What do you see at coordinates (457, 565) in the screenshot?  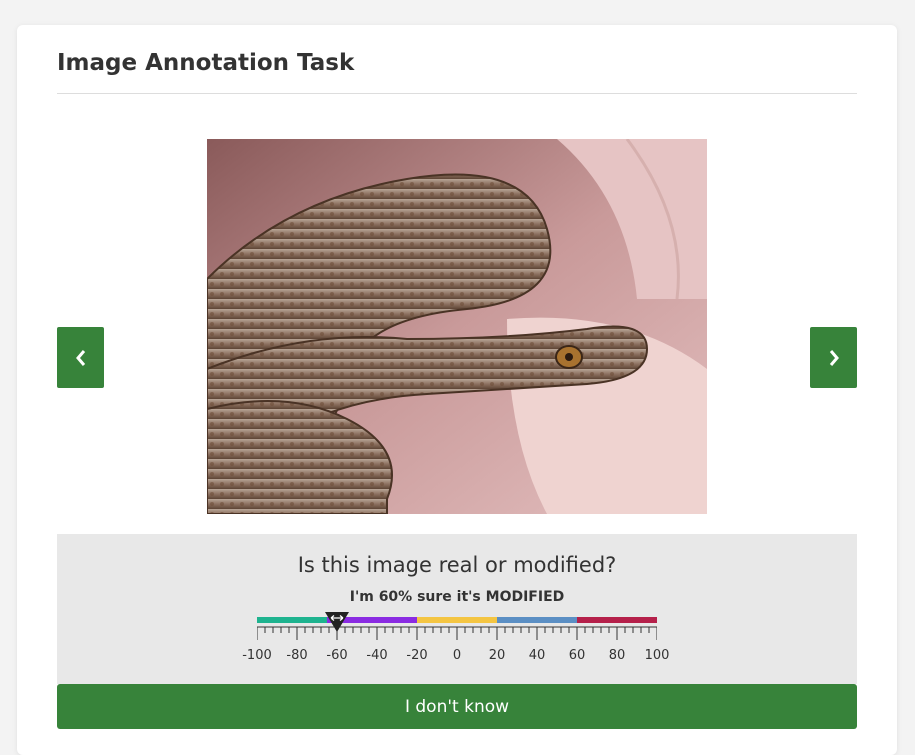 I see `question-text: Is this image real or modified?` at bounding box center [457, 565].